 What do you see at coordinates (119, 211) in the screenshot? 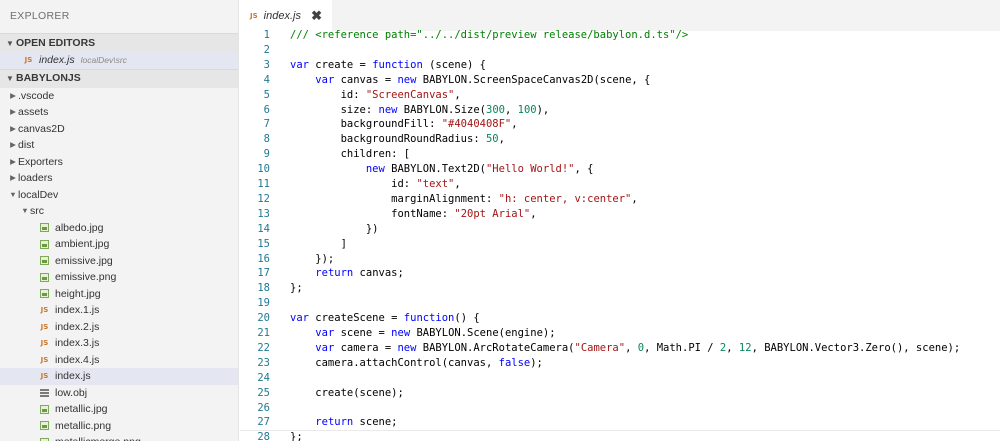
I see `folder-item: ▼ src` at bounding box center [119, 211].